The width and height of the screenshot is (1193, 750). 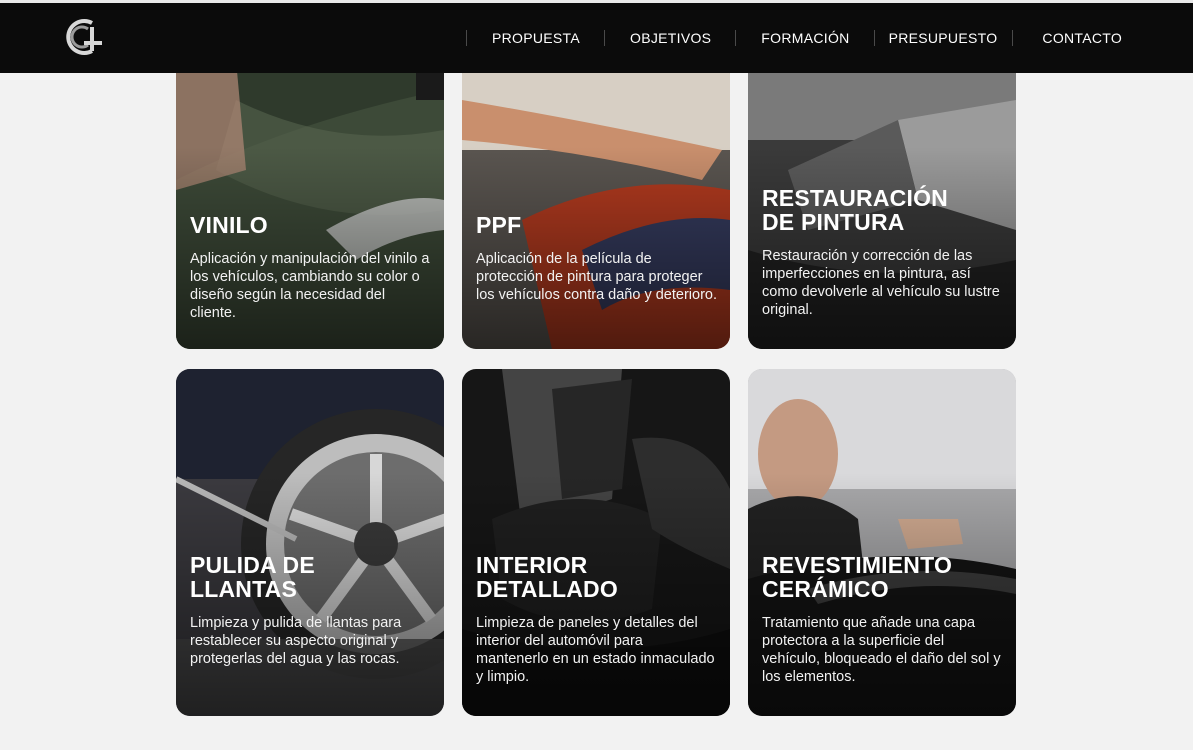 I want to click on card-title: PPF, so click(x=499, y=225).